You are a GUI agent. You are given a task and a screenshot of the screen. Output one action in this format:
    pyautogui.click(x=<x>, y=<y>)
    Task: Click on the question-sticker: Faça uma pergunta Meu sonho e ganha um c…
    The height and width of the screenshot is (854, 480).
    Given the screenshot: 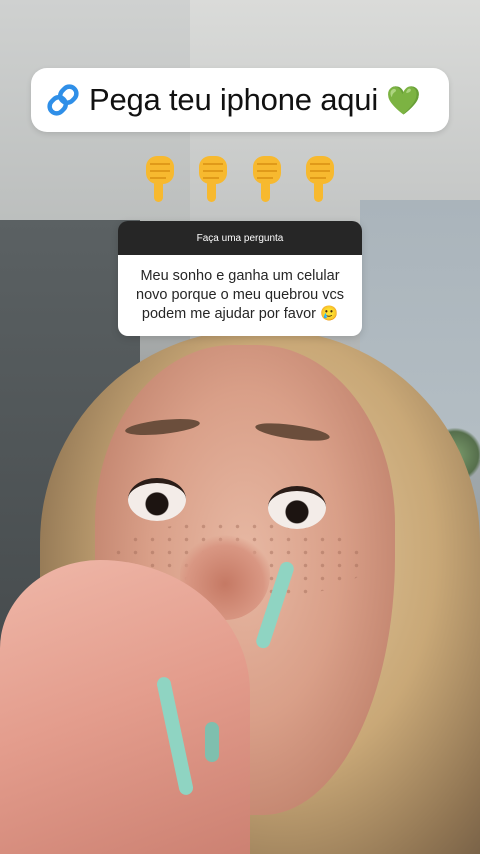 What is the action you would take?
    pyautogui.click(x=240, y=278)
    